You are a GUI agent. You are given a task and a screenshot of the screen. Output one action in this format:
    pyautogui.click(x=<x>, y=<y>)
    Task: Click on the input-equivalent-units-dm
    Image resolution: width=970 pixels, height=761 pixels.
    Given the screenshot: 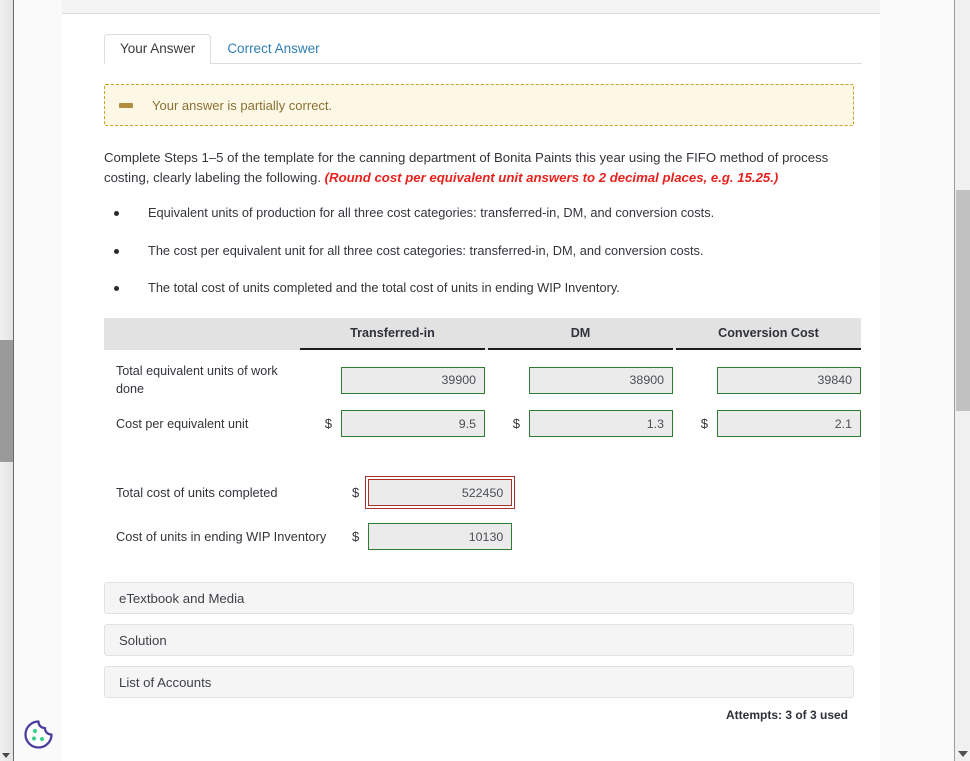 What is the action you would take?
    pyautogui.click(x=601, y=380)
    